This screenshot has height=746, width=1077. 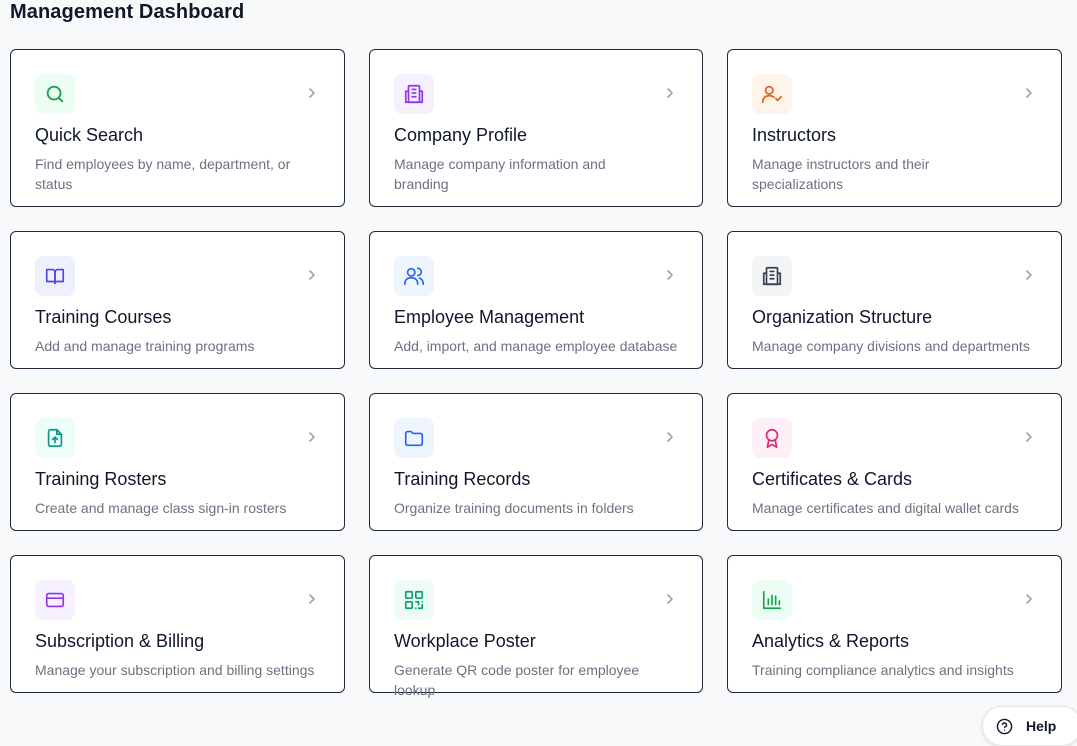 I want to click on user-check-icon, so click(x=772, y=94).